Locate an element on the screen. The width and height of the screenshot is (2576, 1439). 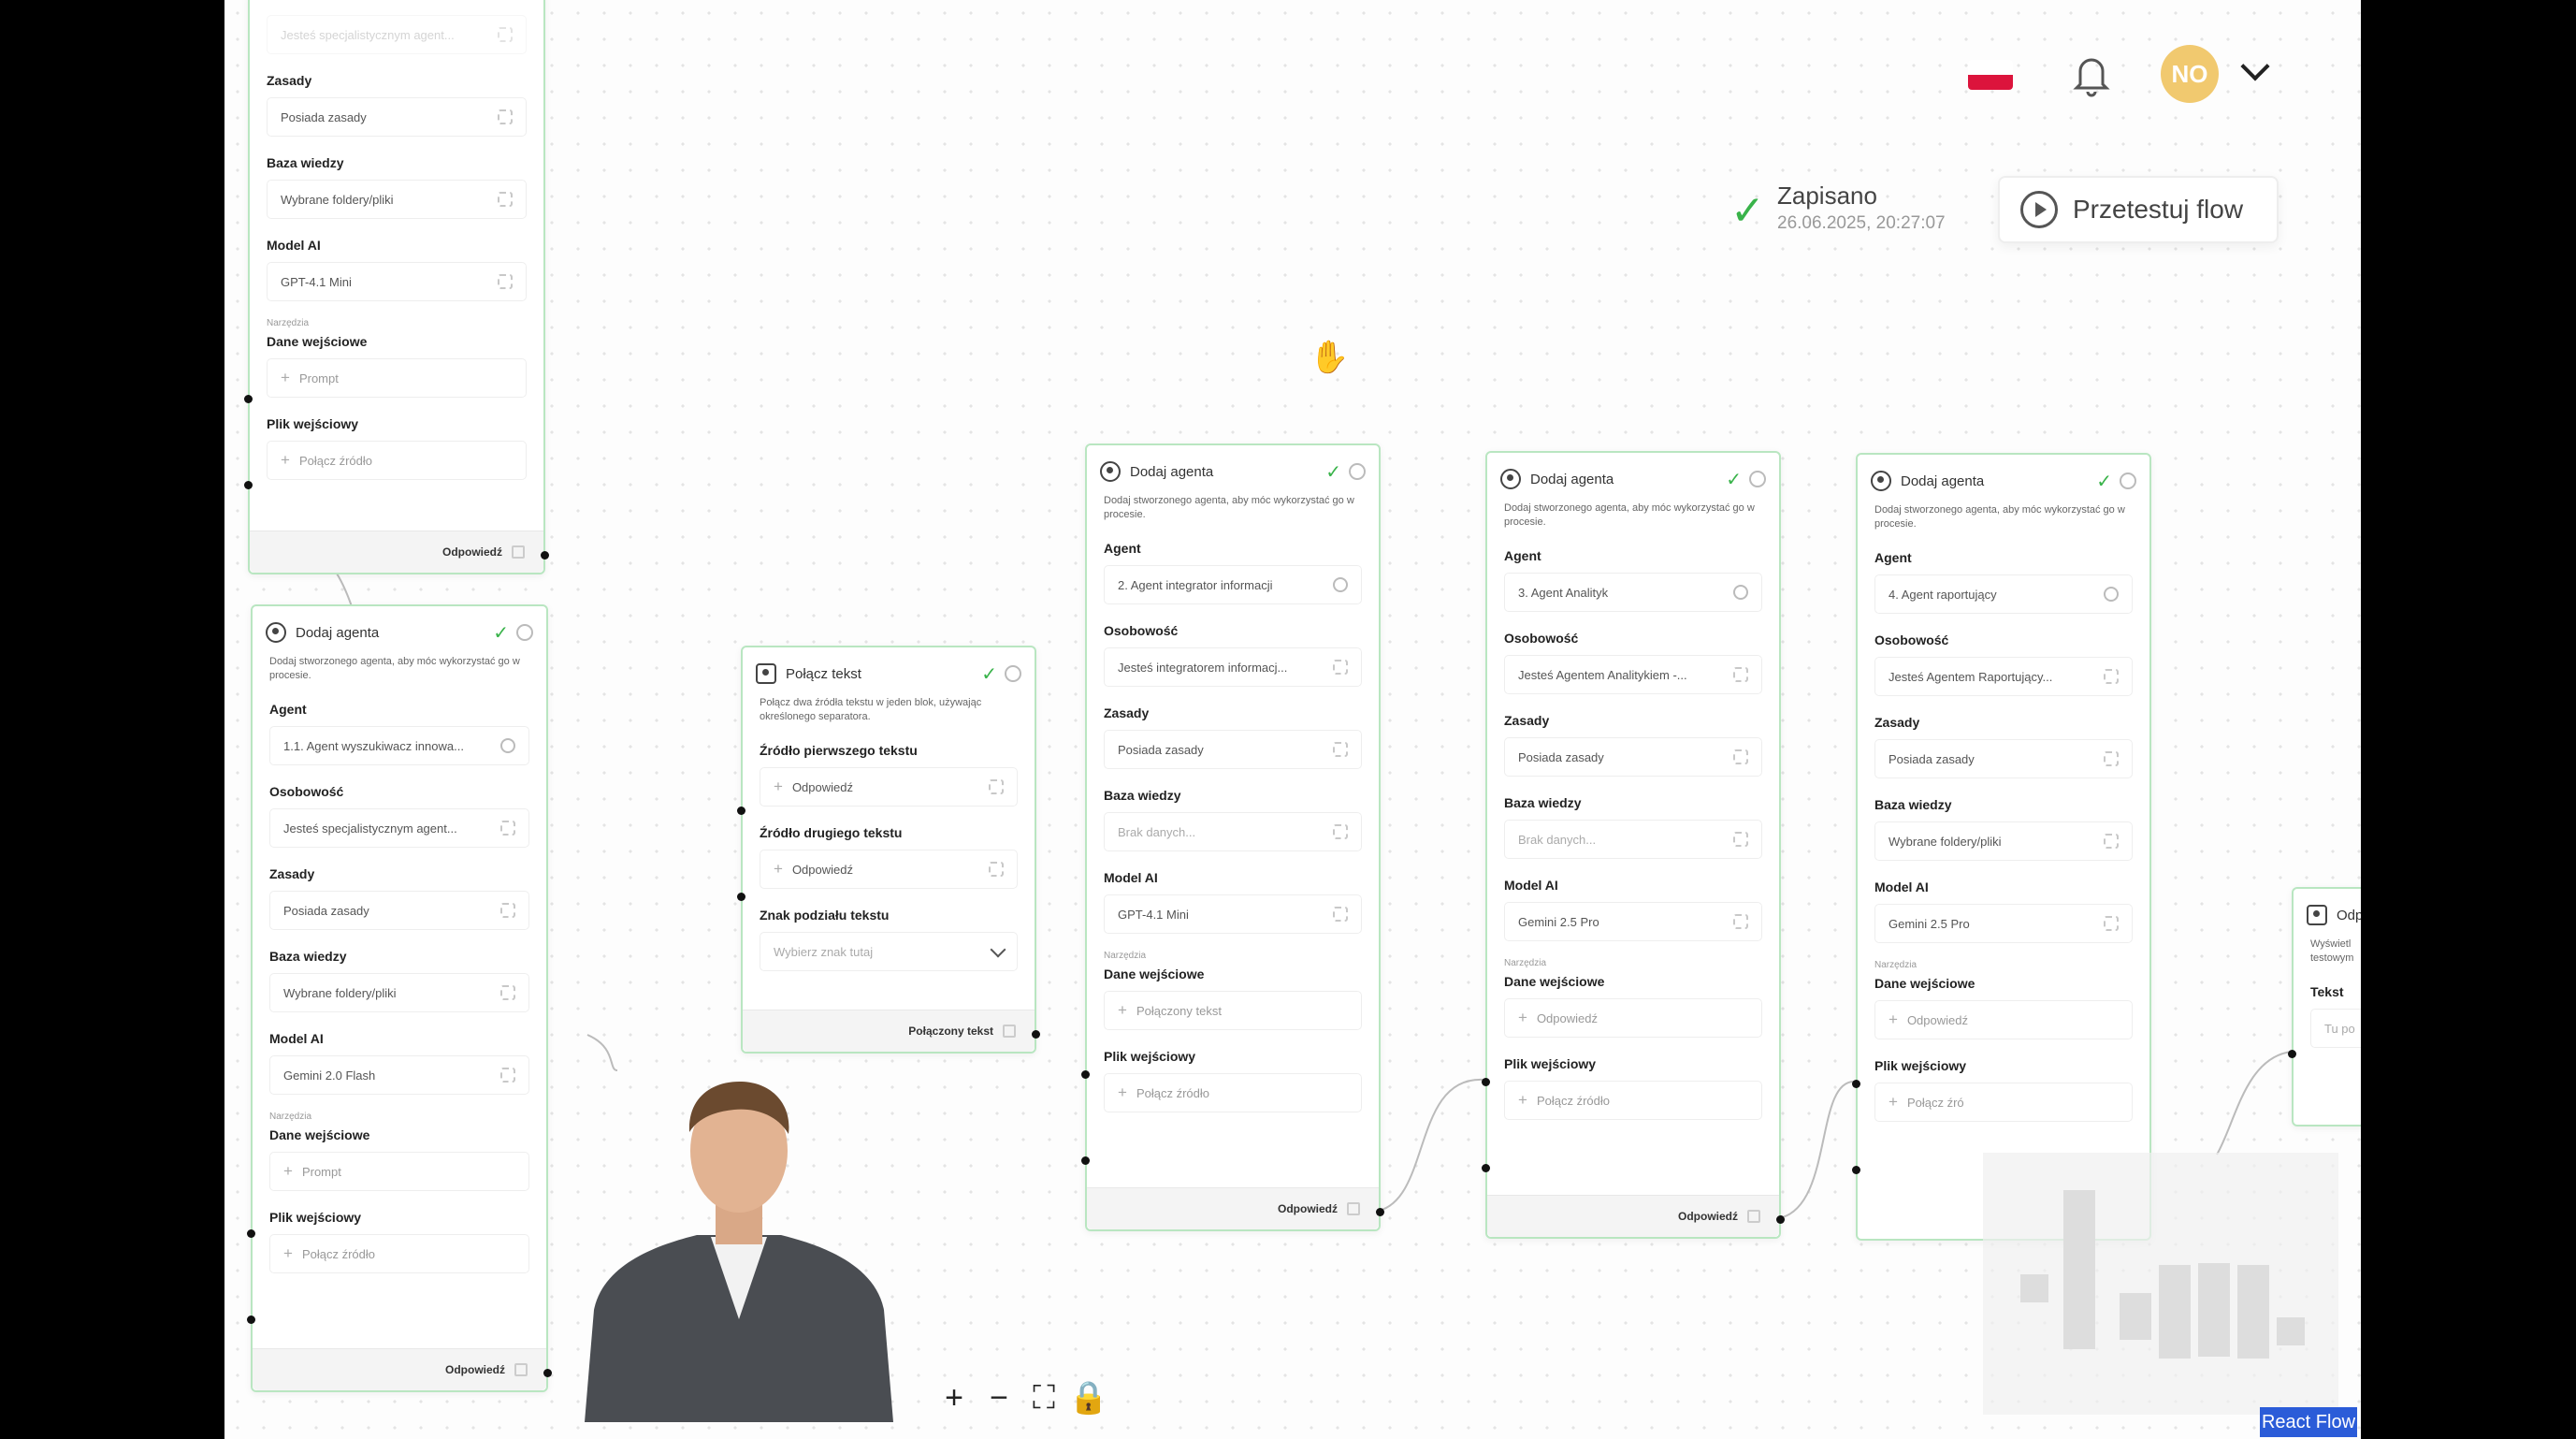
input-file-field: + Połącz źró is located at coordinates (2004, 1102).